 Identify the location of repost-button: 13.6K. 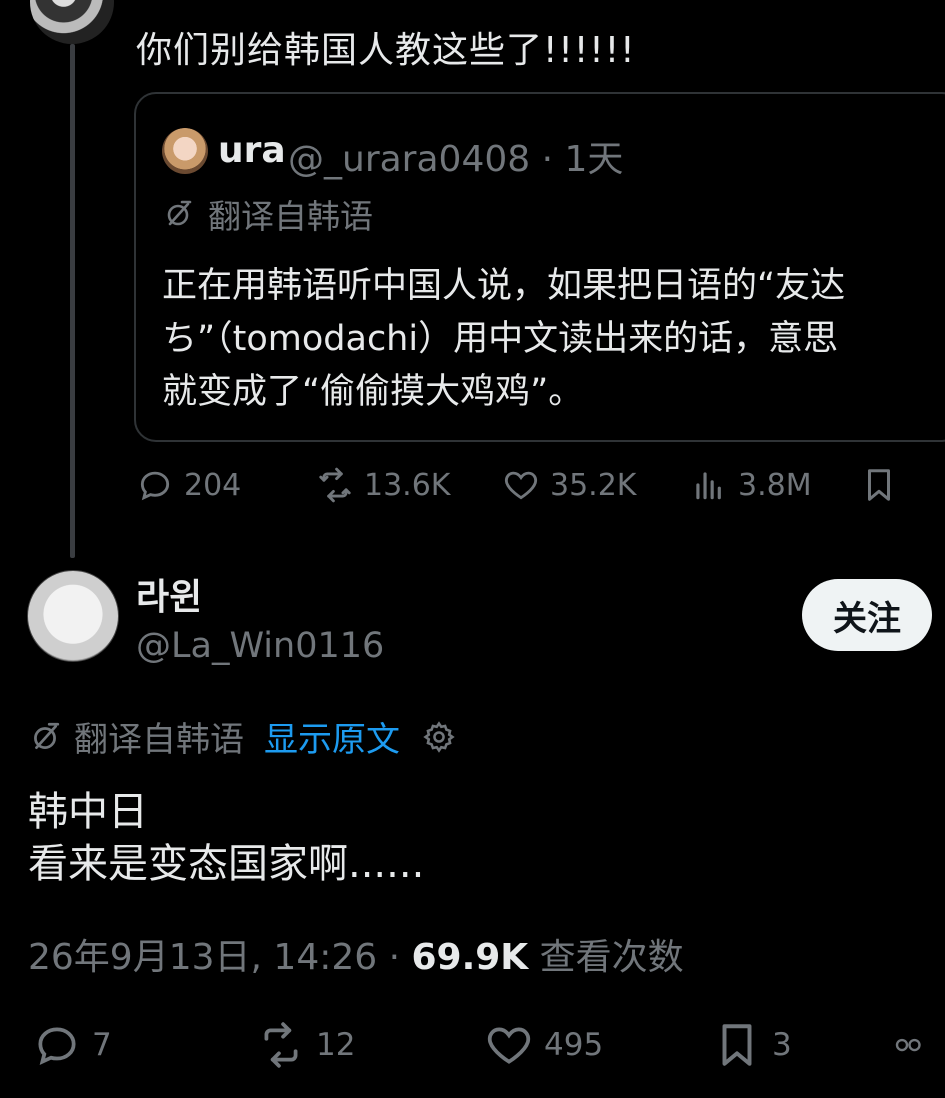
(409, 485).